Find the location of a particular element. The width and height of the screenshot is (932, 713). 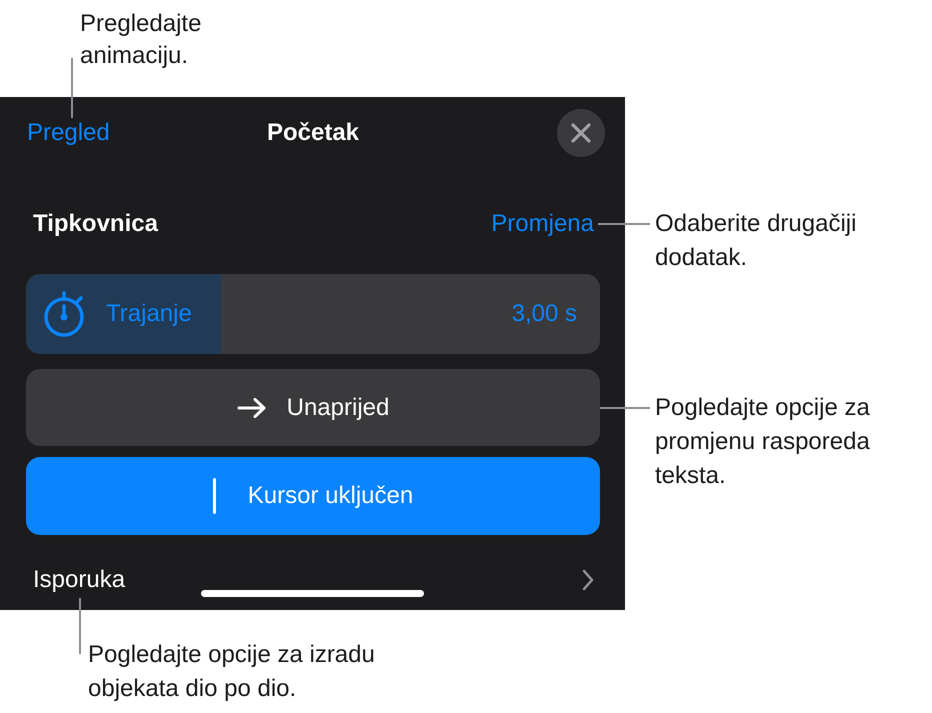

panel-title: Početak is located at coordinates (313, 133).